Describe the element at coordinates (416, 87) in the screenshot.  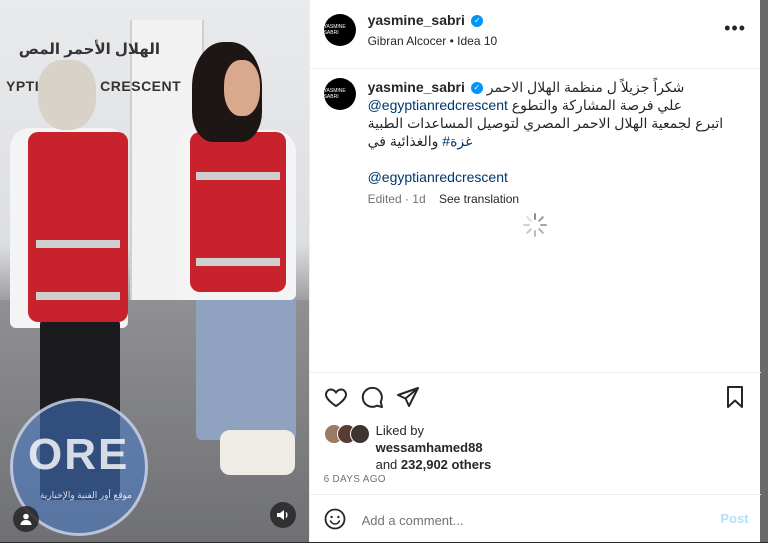
I see `caption-username: yasmine_sabri` at that location.